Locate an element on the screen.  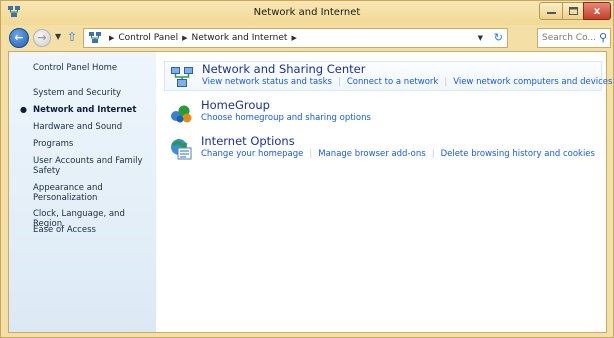
sidebar-item-network-and-internet: Network and Internet is located at coordinates (84, 110).